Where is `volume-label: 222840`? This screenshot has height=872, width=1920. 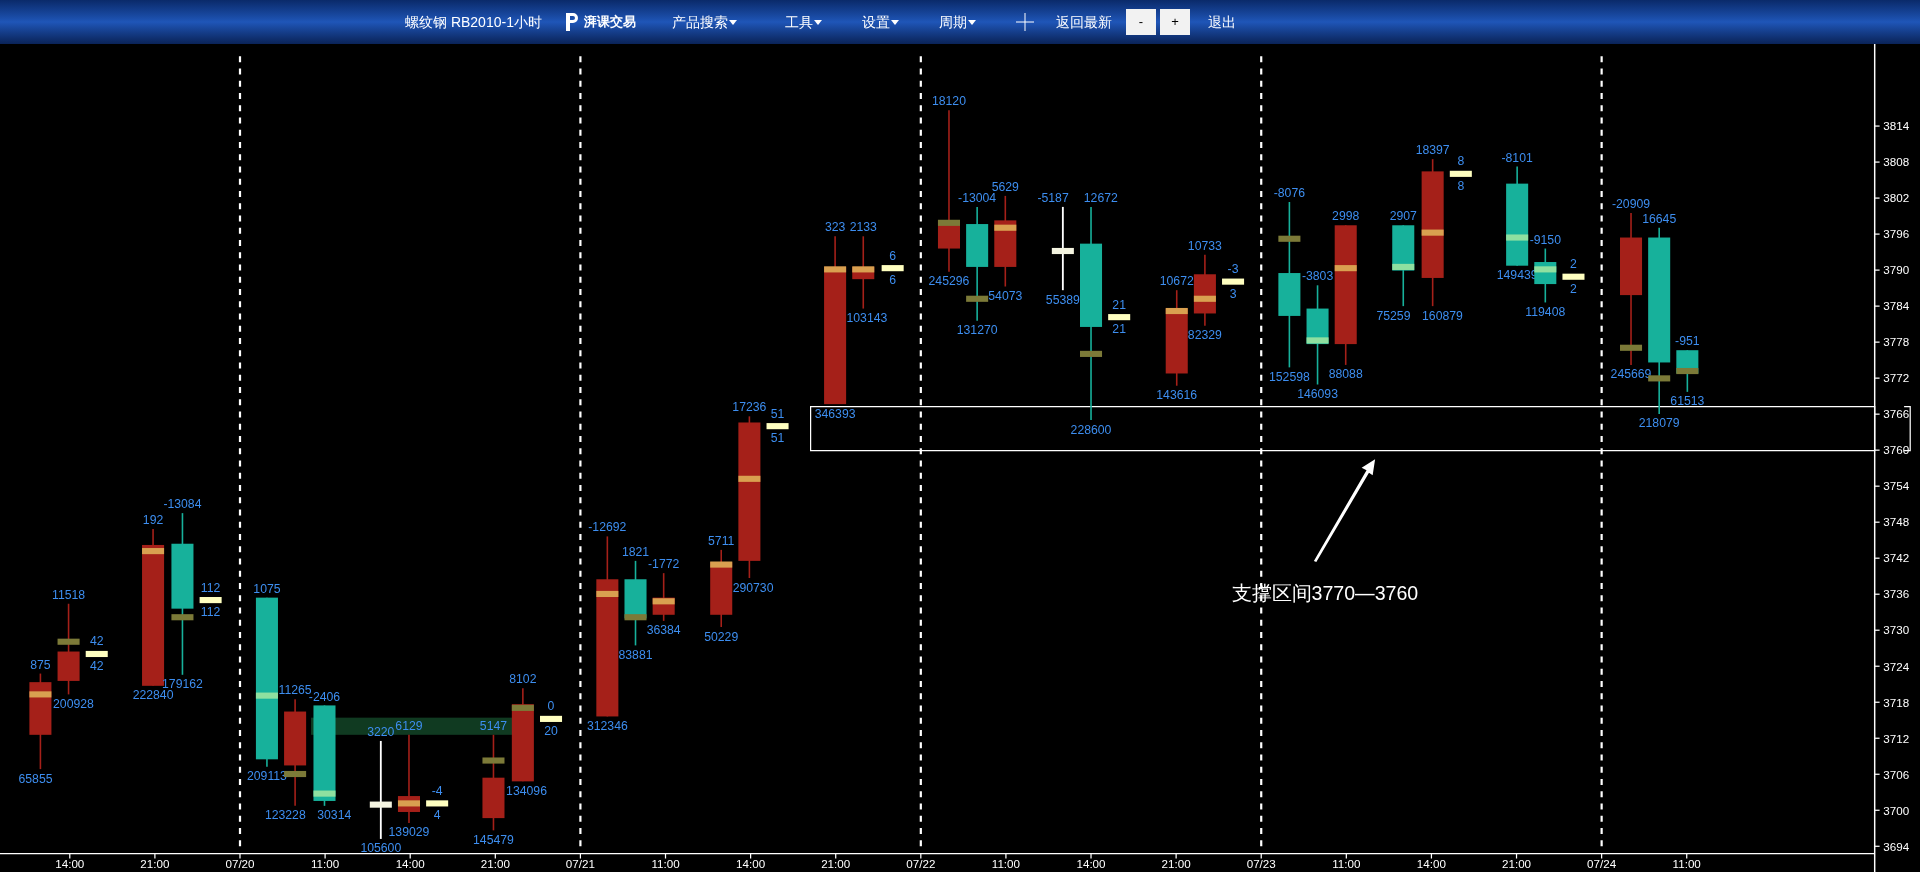
volume-label: 222840 is located at coordinates (153, 695).